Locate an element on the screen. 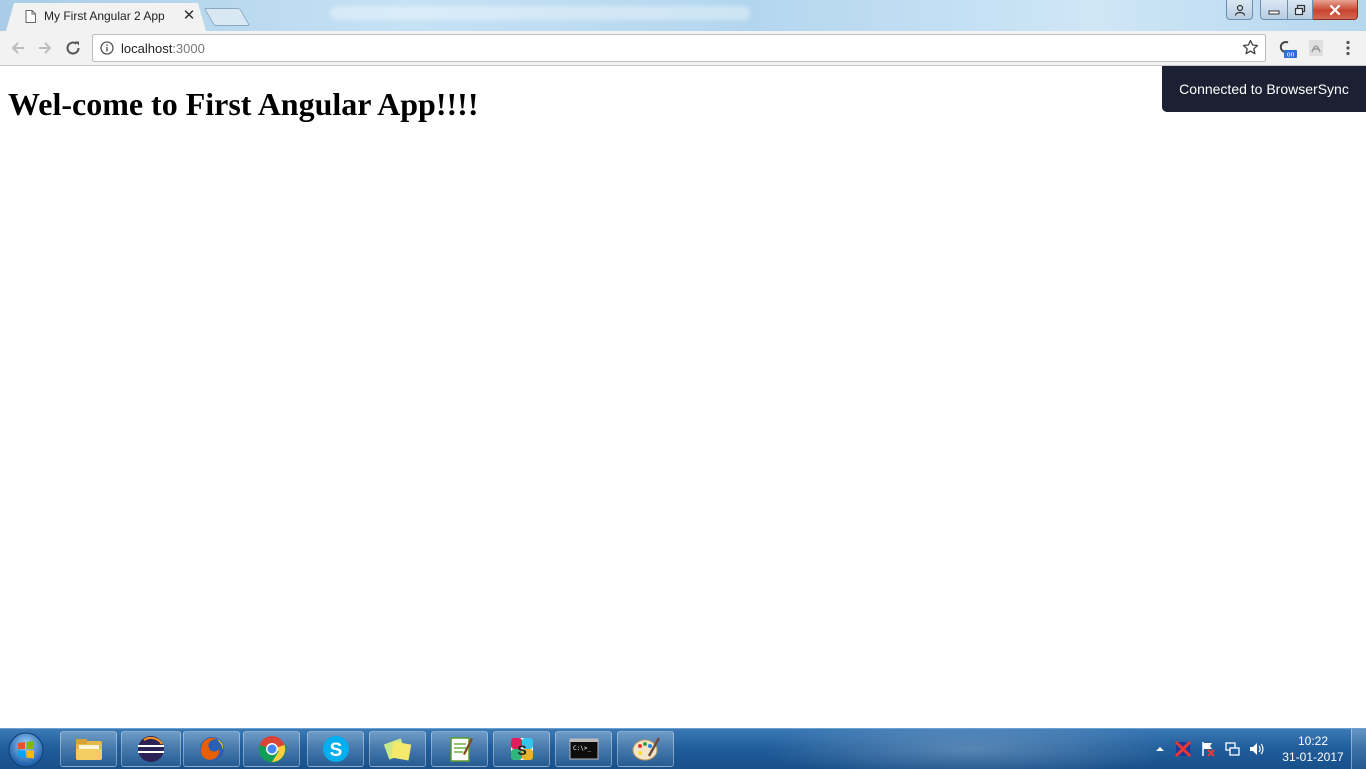 Image resolution: width=1366 pixels, height=769 pixels. new-tab-button is located at coordinates (227, 17).